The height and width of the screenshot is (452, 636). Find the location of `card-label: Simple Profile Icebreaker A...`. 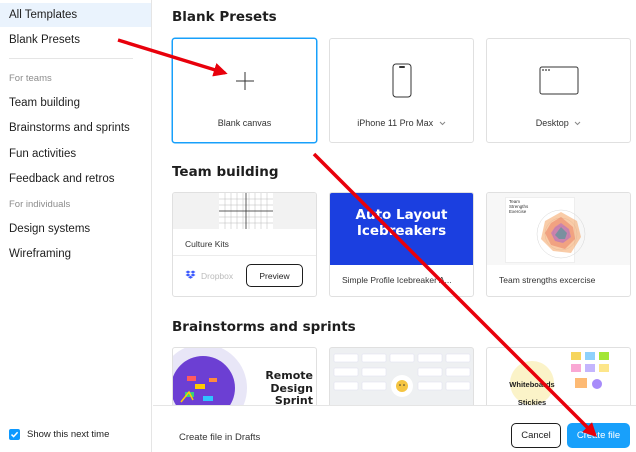

card-label: Simple Profile Icebreaker A... is located at coordinates (397, 280).